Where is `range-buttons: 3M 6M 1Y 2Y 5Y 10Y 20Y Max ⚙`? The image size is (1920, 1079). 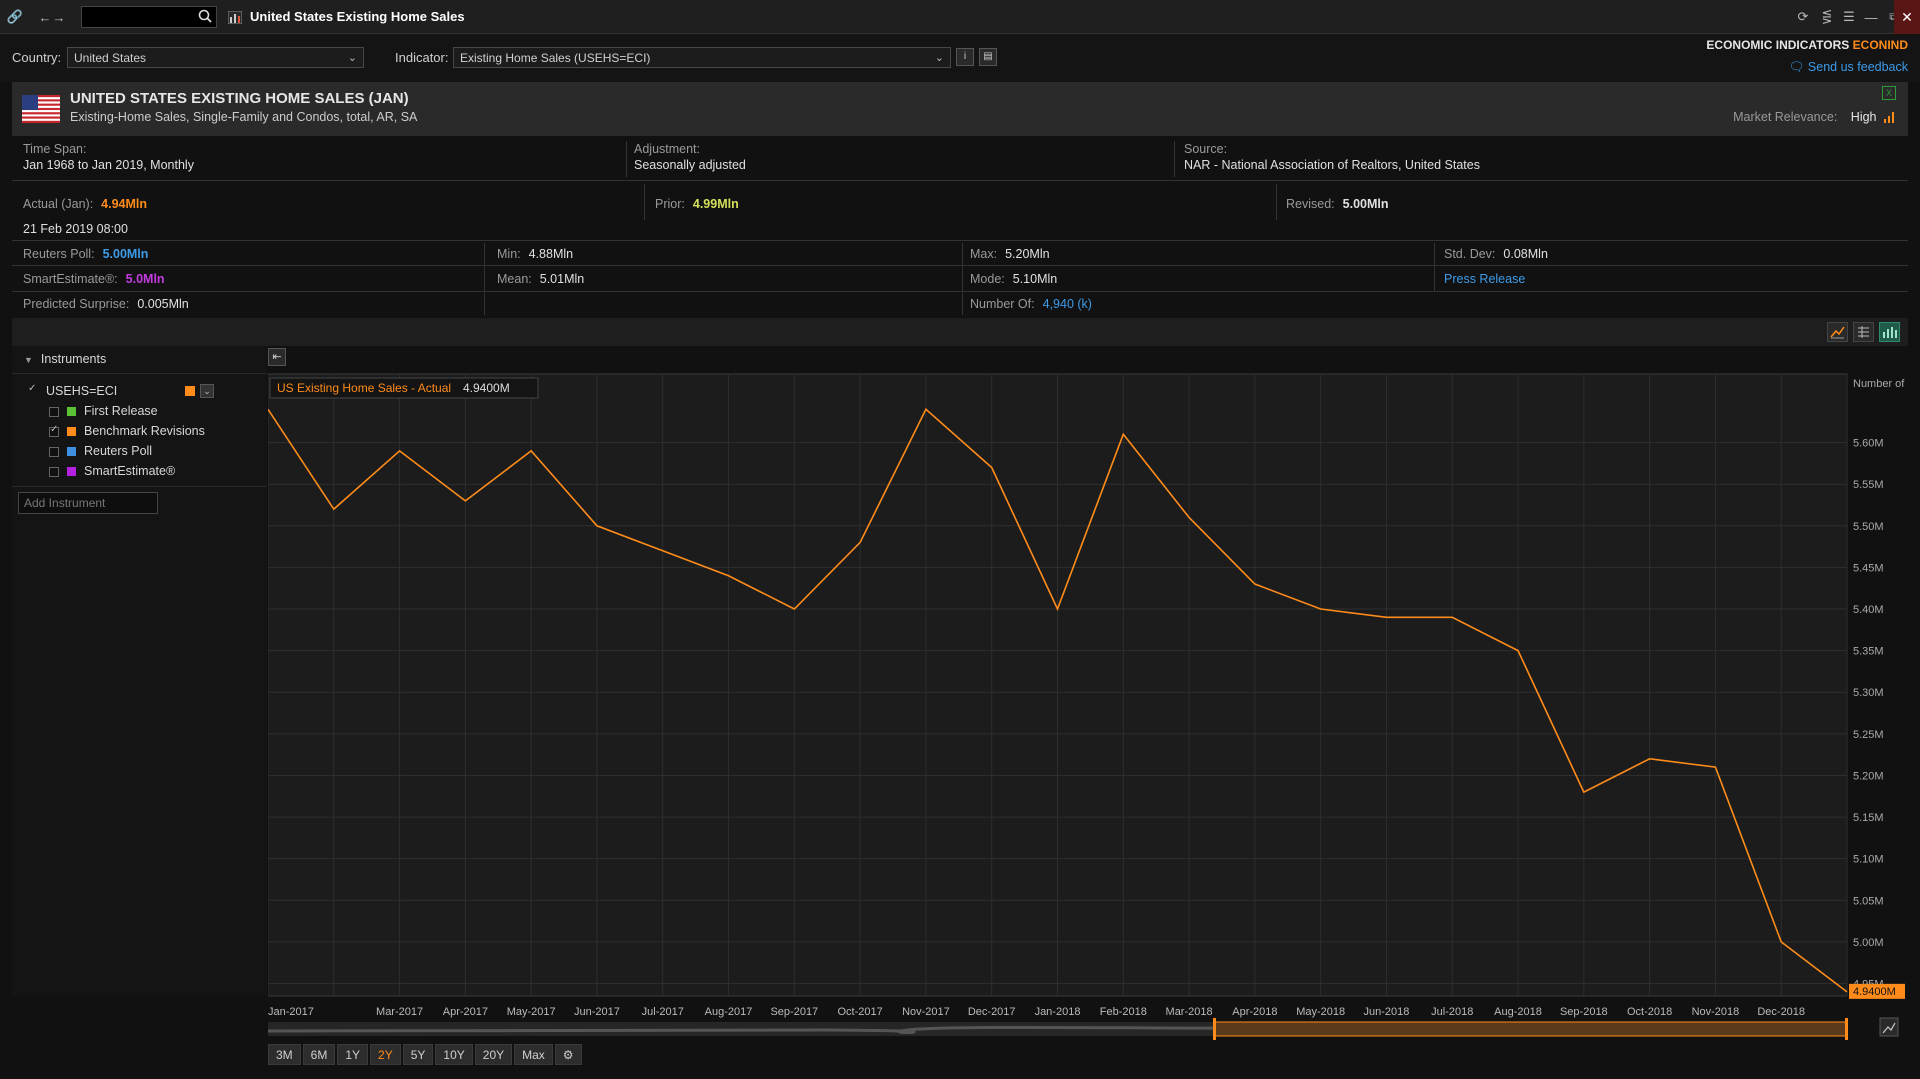 range-buttons: 3M 6M 1Y 2Y 5Y 10Y 20Y Max ⚙ is located at coordinates (426, 1054).